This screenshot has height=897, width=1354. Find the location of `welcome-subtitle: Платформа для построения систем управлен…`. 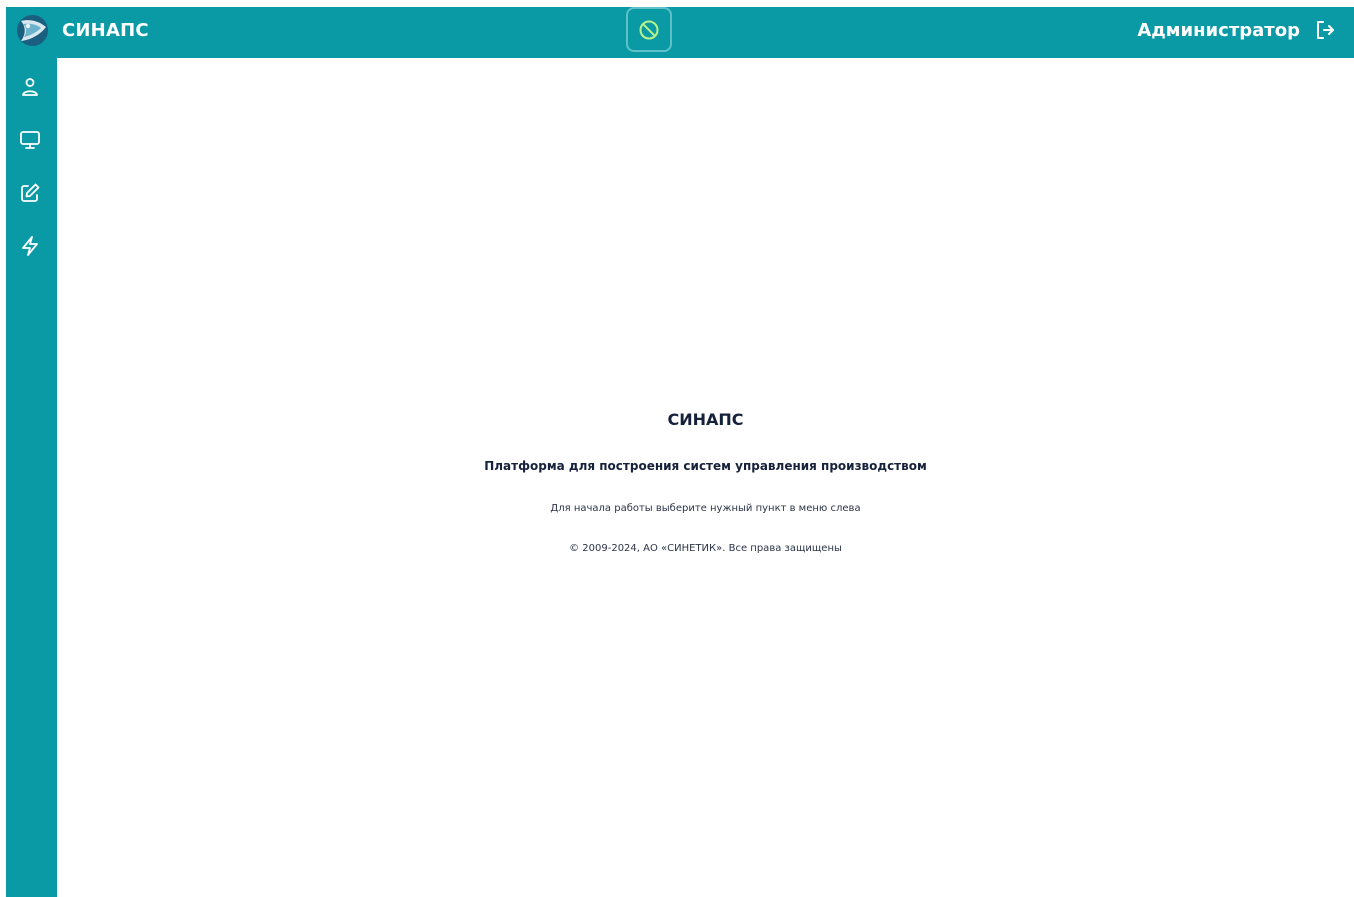

welcome-subtitle: Платформа для построения систем управлен… is located at coordinates (705, 466).